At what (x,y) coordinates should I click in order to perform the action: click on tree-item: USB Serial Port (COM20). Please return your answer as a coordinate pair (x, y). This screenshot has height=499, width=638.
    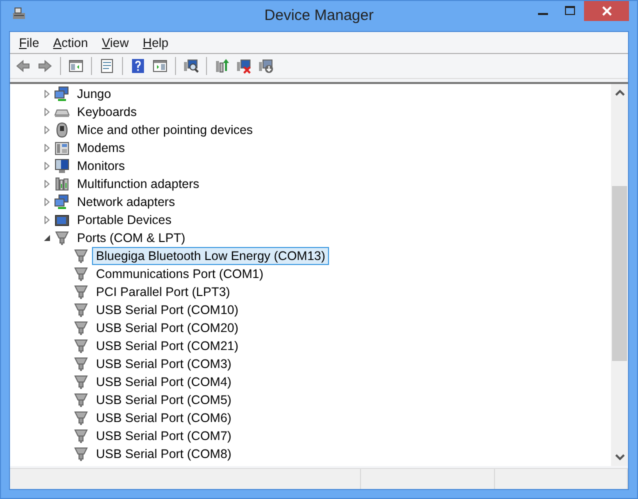
    Looking at the image, I should click on (167, 328).